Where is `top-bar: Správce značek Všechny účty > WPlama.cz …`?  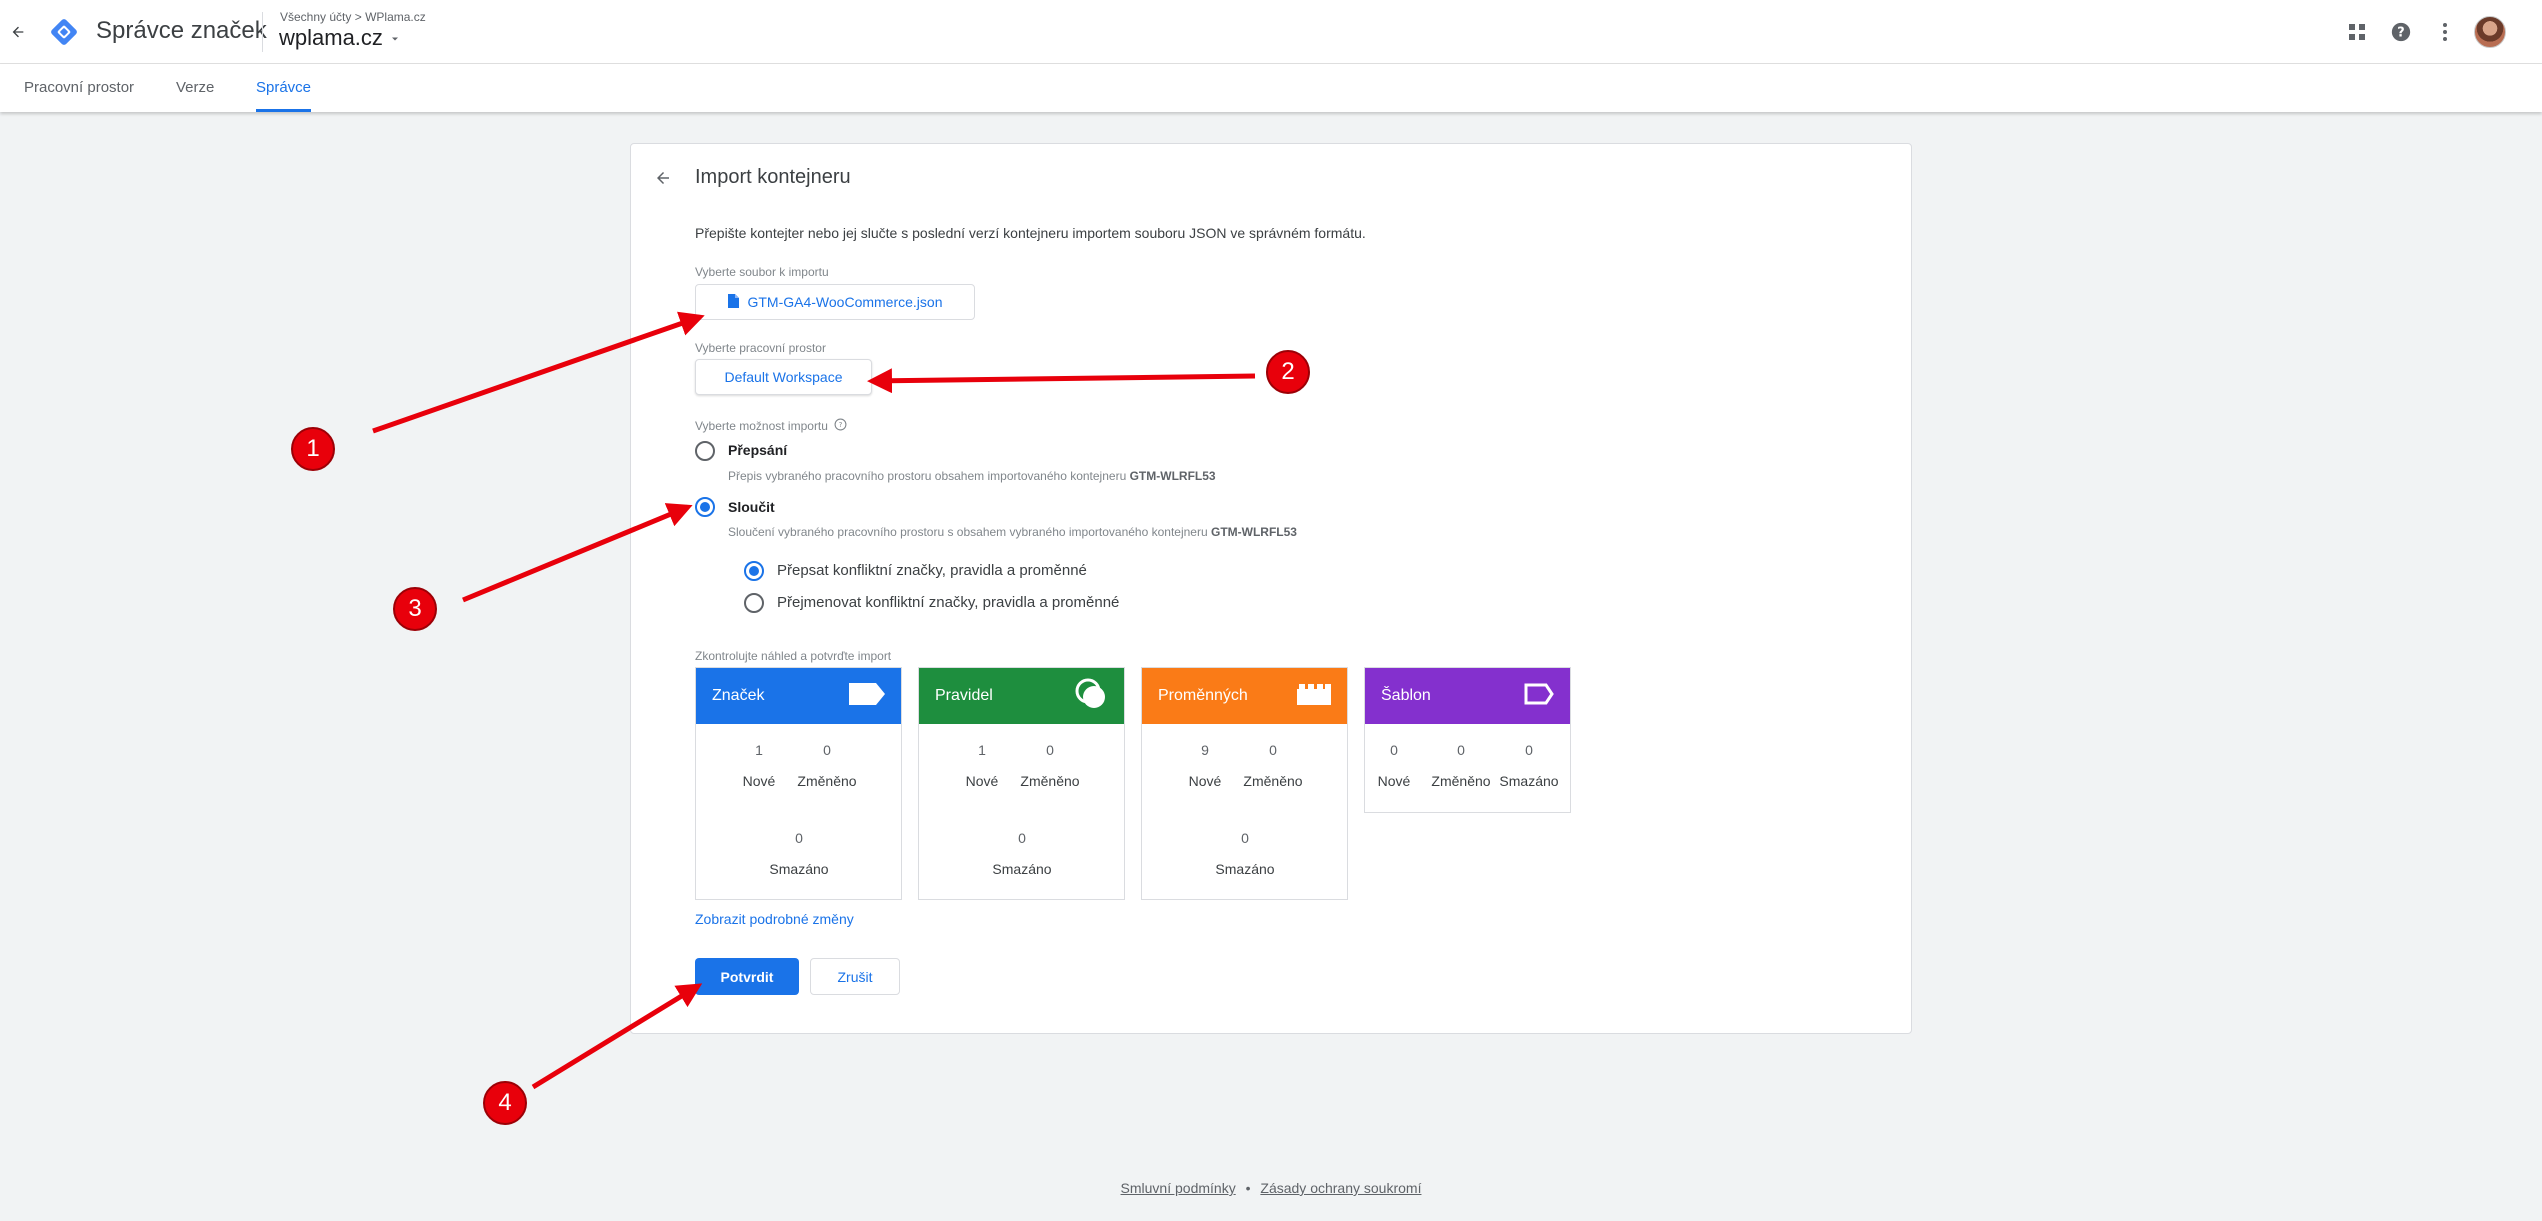
top-bar: Správce značek Všechny účty > WPlama.cz … is located at coordinates (1271, 32).